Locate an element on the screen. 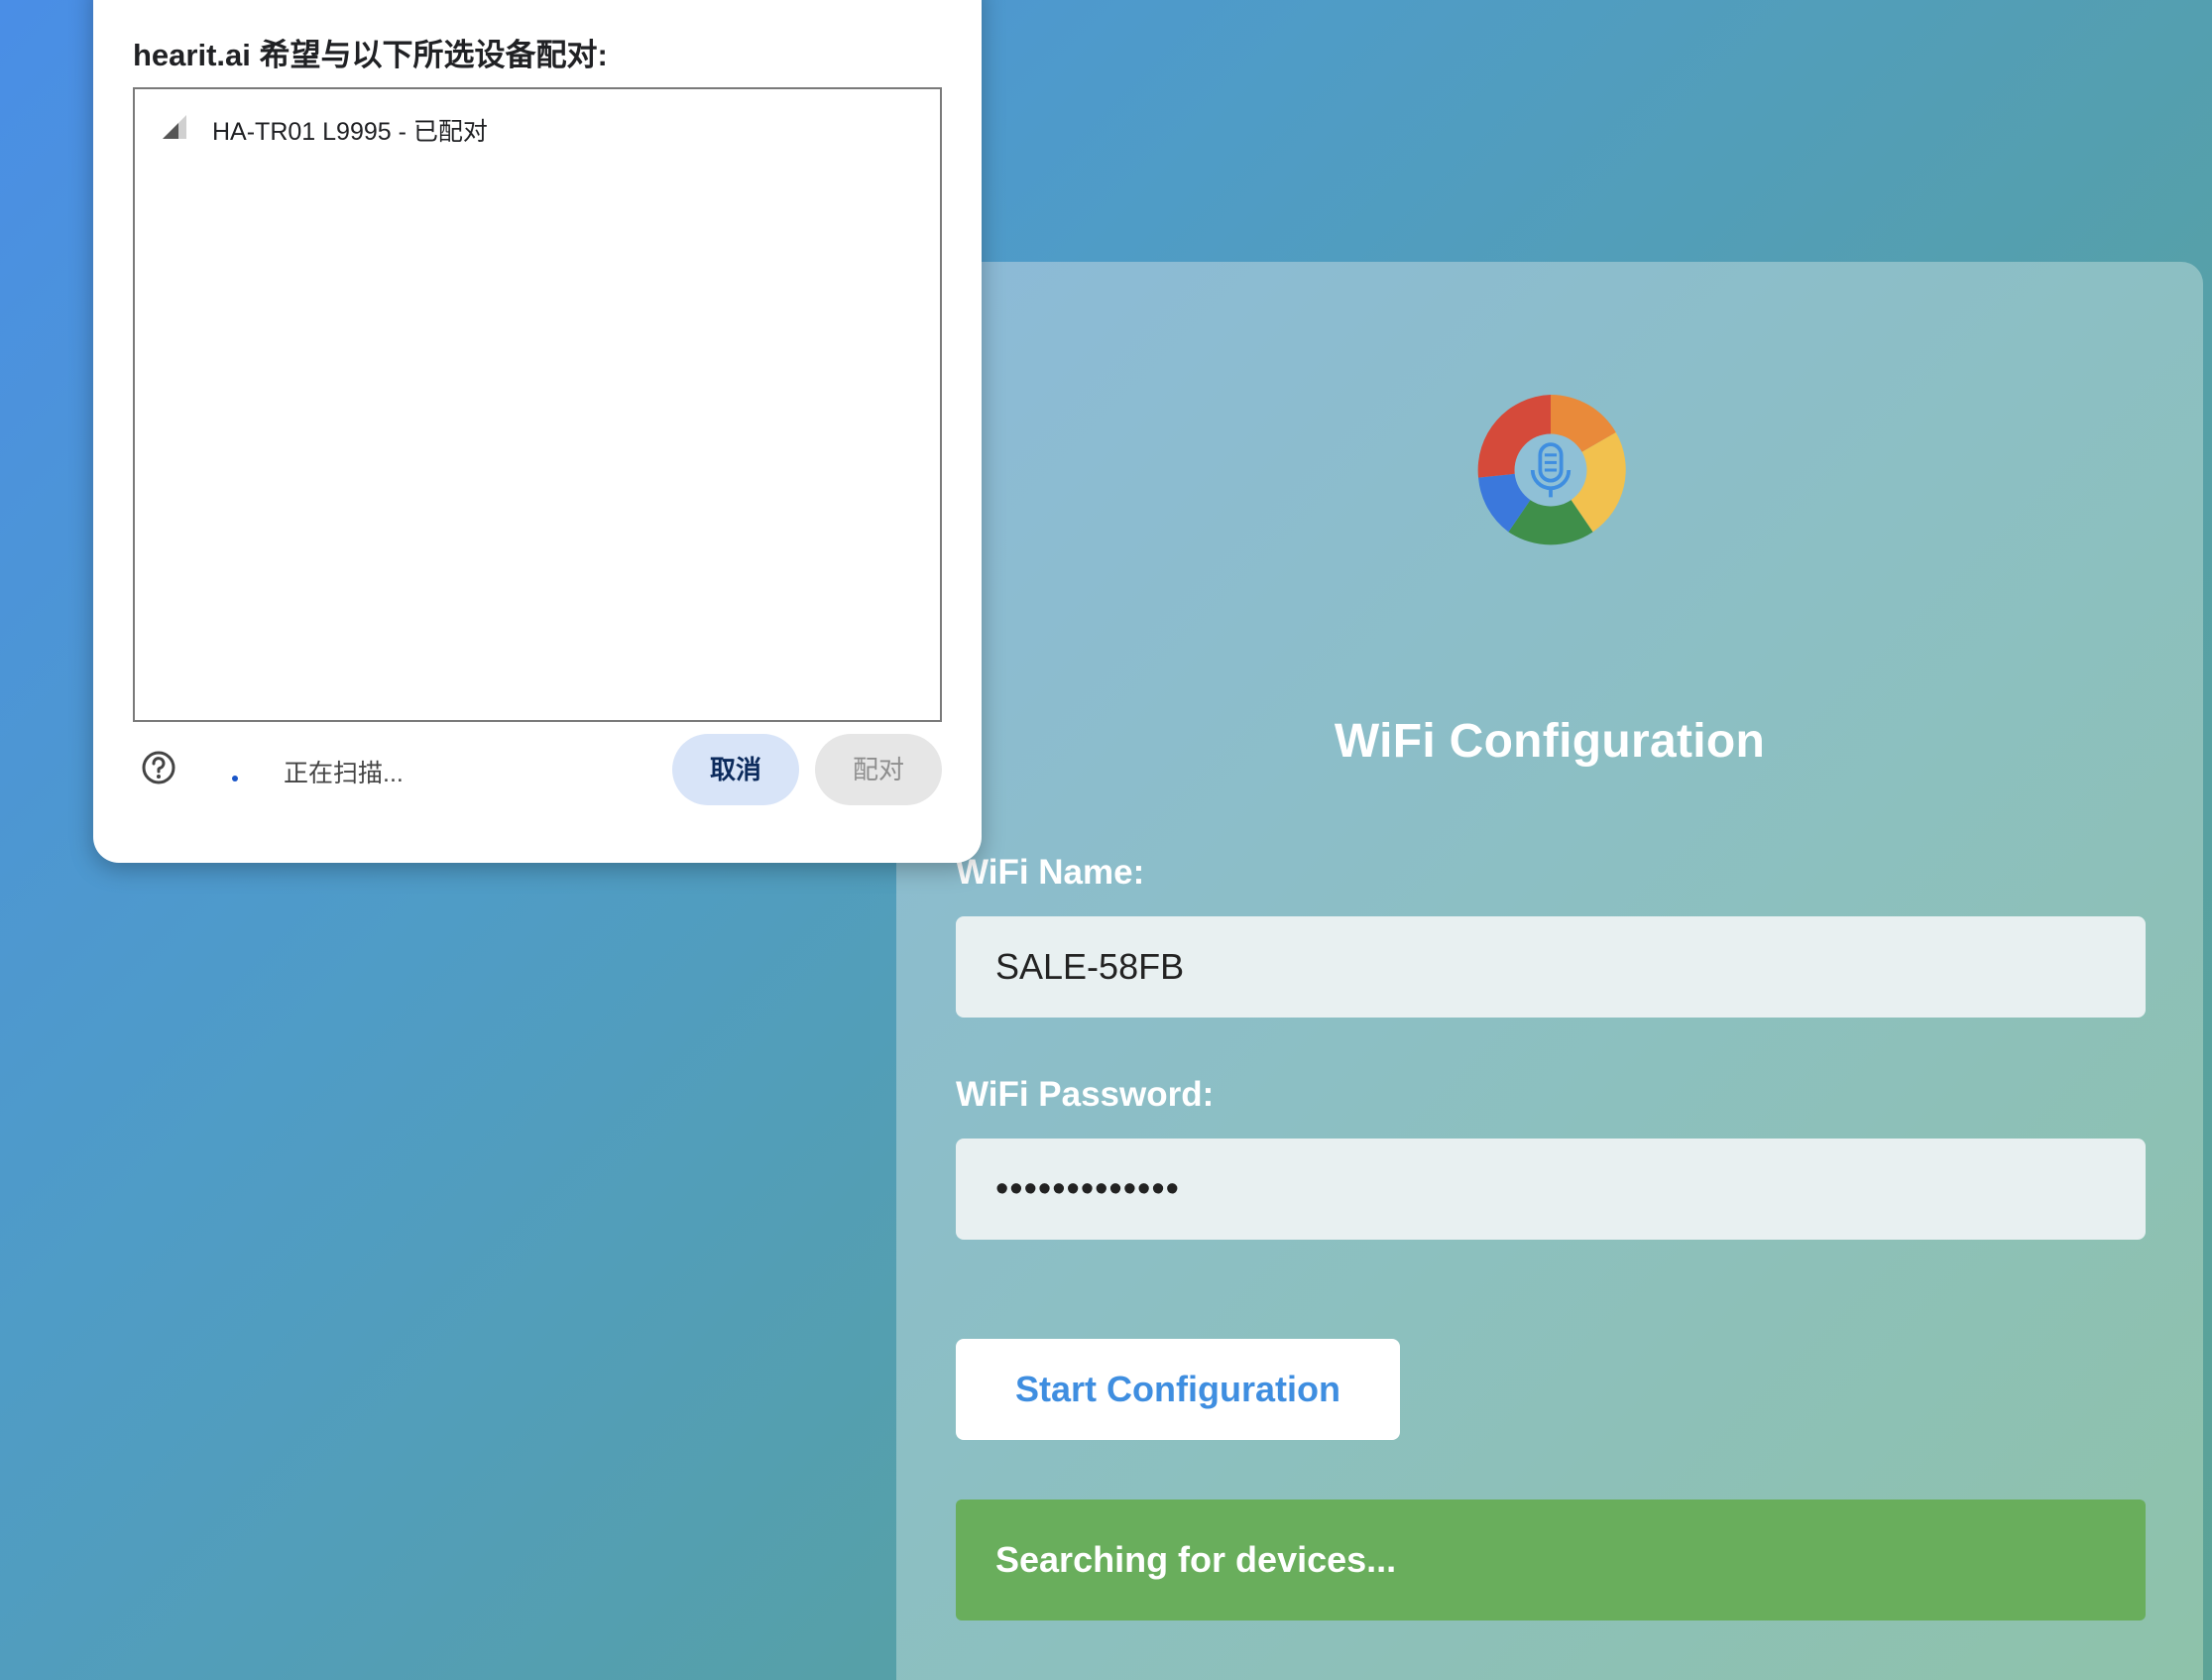 This screenshot has height=1680, width=2212. microphone-logo-icon is located at coordinates (1551, 470).